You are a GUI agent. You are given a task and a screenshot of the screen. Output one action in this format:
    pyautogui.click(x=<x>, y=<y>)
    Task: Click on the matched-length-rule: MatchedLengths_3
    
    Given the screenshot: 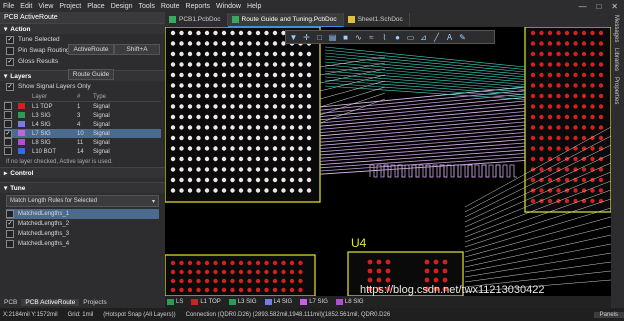 What is the action you would take?
    pyautogui.click(x=82, y=234)
    